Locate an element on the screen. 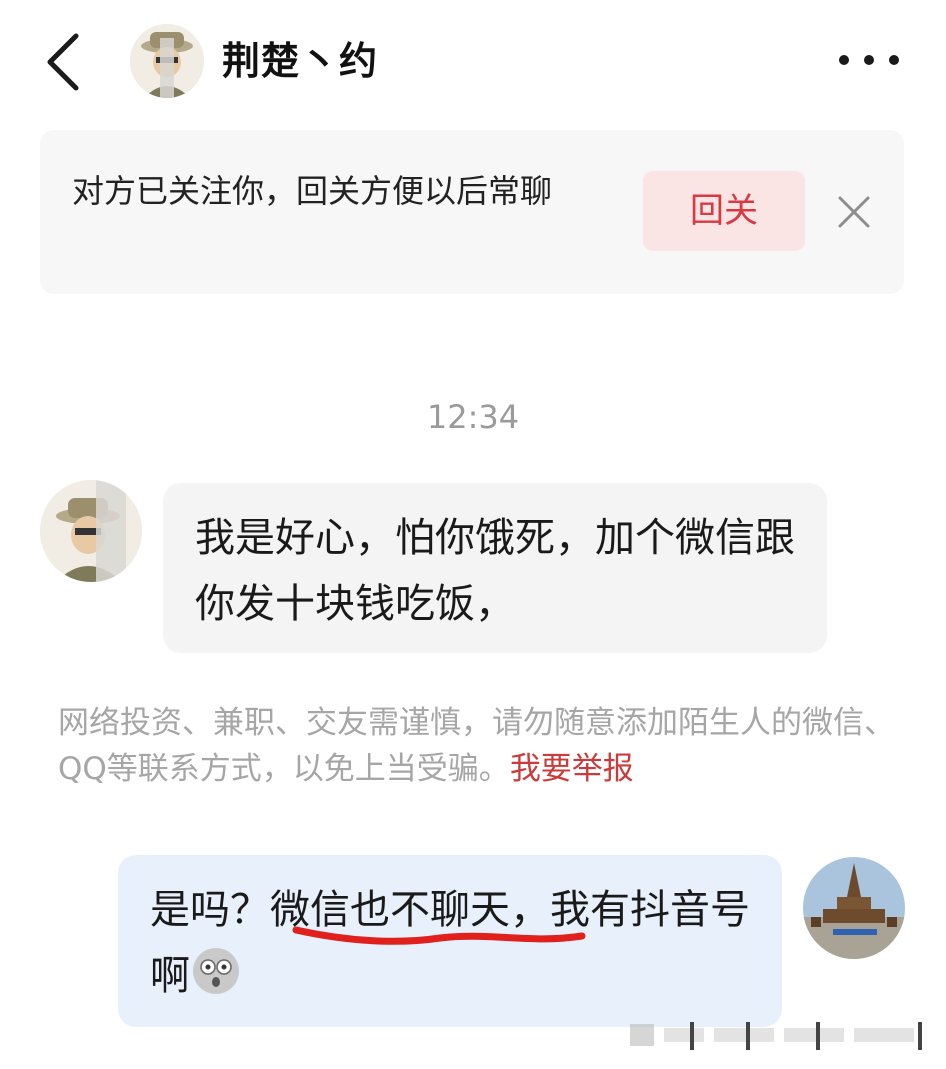 The height and width of the screenshot is (1069, 946). message-timestamp: 12:34 is located at coordinates (473, 417).